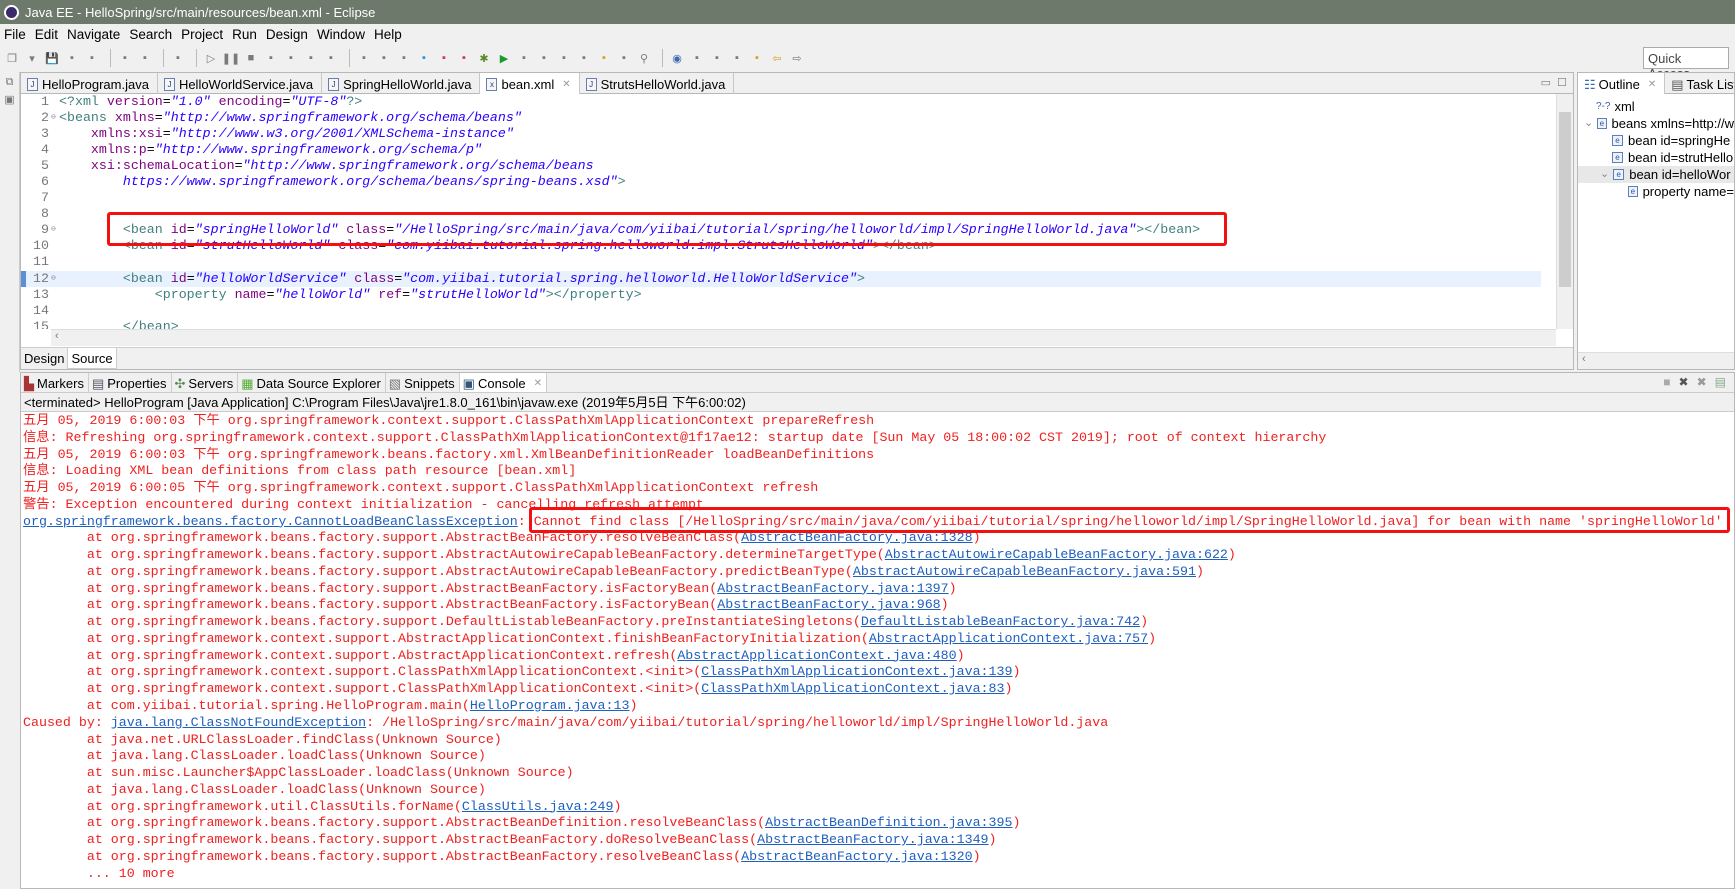  What do you see at coordinates (1656, 157) in the screenshot?
I see `outline-item: e bean id=strutHello` at bounding box center [1656, 157].